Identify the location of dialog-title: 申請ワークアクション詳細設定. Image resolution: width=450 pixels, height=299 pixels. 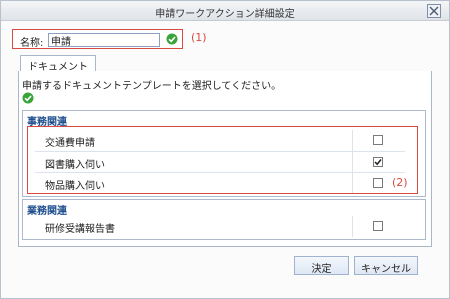
(225, 14).